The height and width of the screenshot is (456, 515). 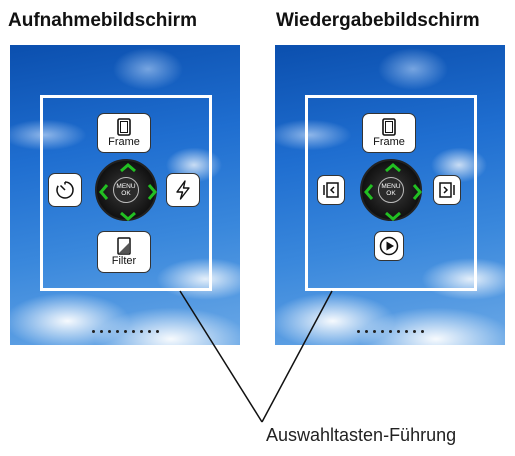 I want to click on leader-line-right, so click(x=297, y=356).